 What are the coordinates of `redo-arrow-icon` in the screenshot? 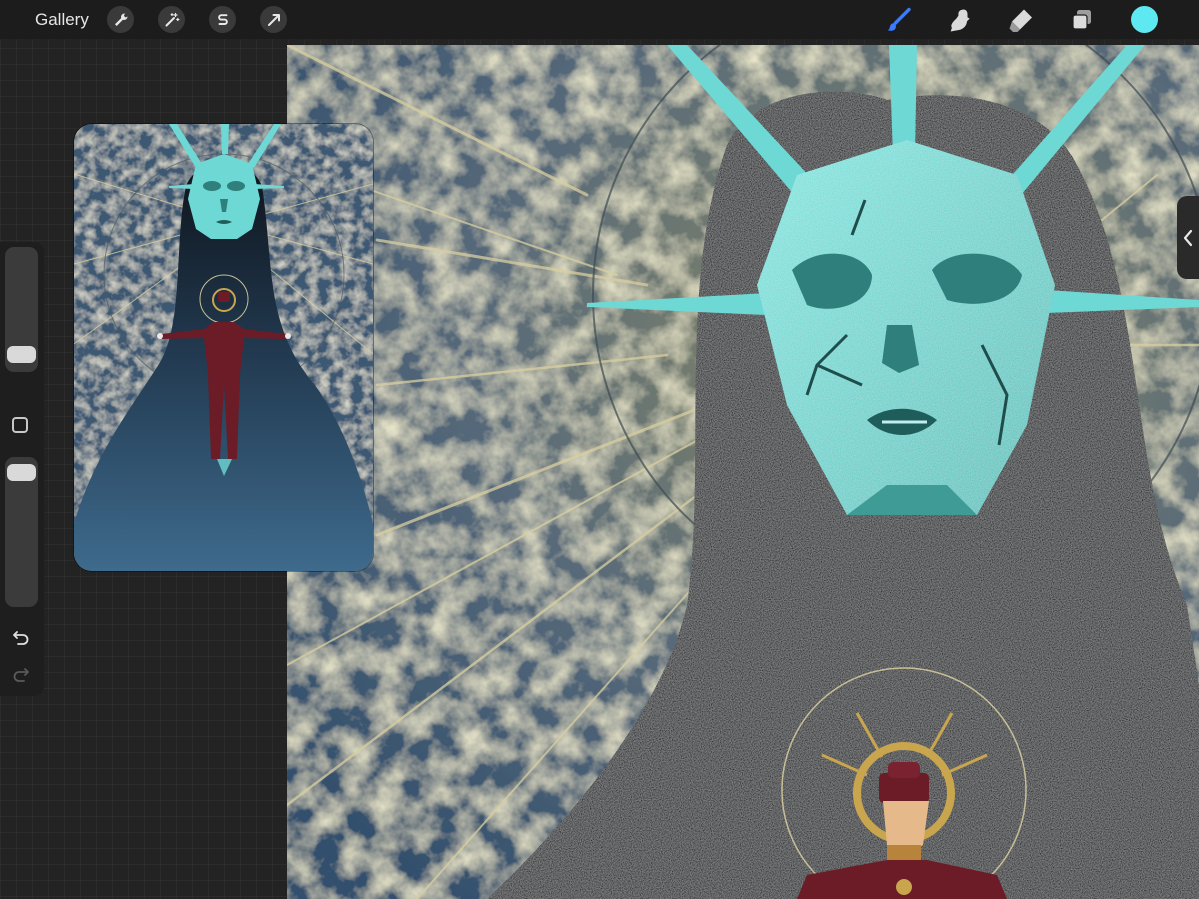 It's located at (21, 675).